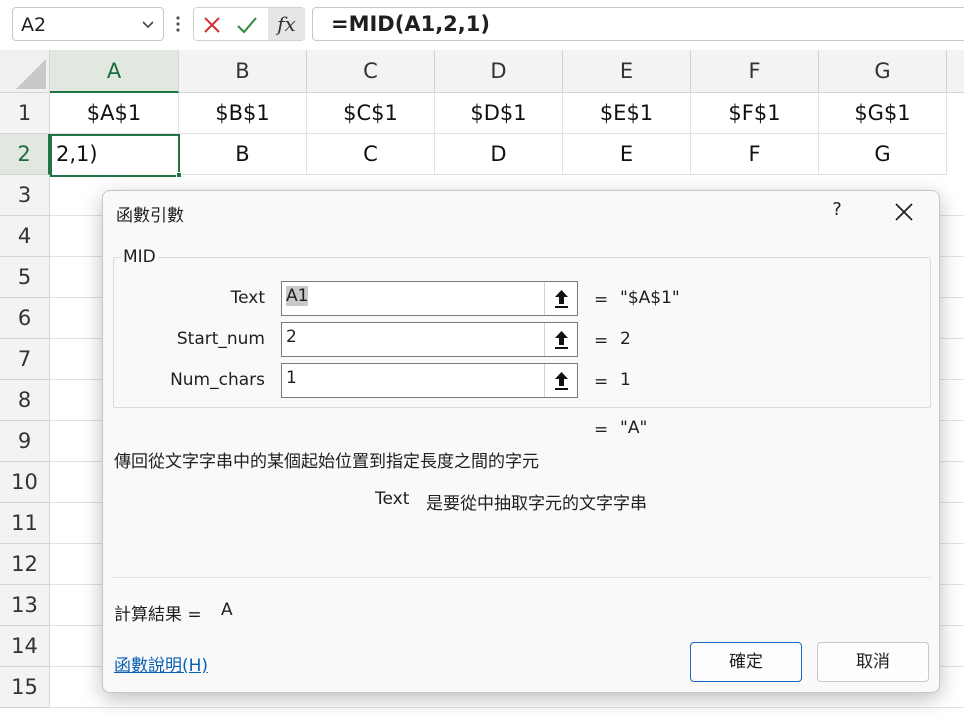 This screenshot has height=715, width=964. What do you see at coordinates (746, 662) in the screenshot?
I see `ok-button: 確定` at bounding box center [746, 662].